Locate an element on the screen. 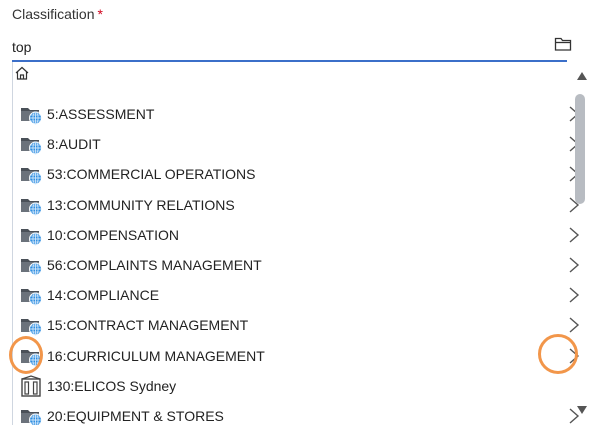  list-item-label: 130:ELICOS Sydney is located at coordinates (112, 385).